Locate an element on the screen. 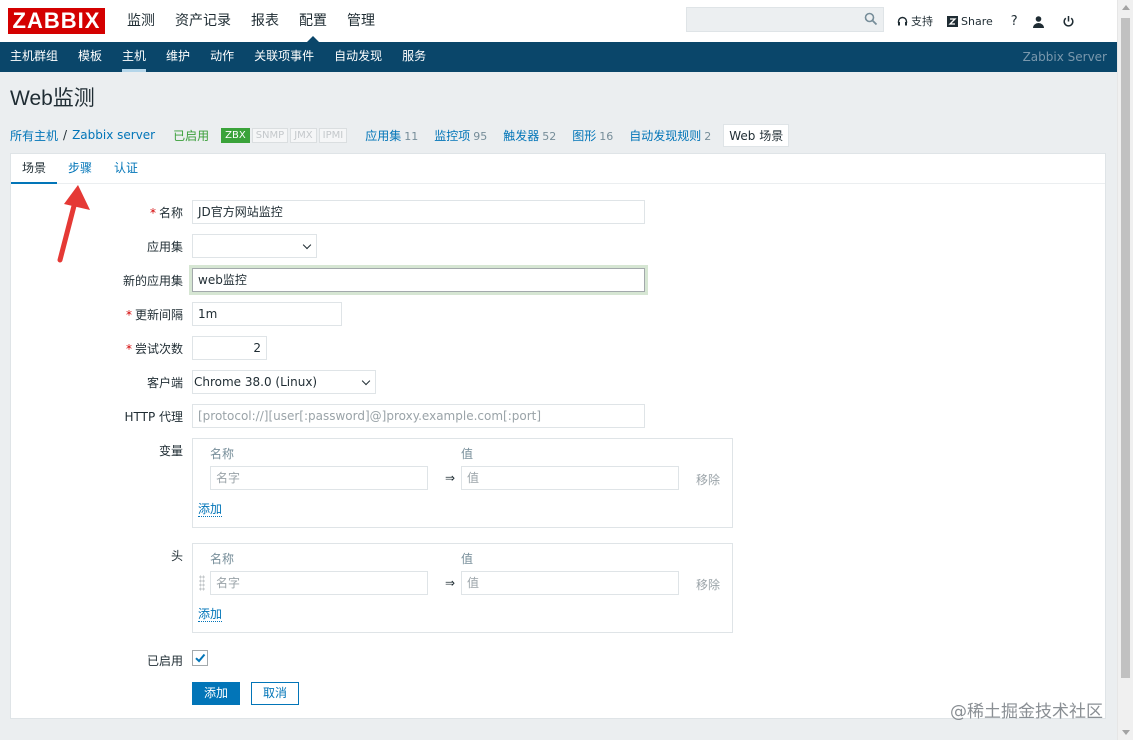 Image resolution: width=1133 pixels, height=740 pixels. subnav-host-groups: 主机群组 is located at coordinates (34, 57).